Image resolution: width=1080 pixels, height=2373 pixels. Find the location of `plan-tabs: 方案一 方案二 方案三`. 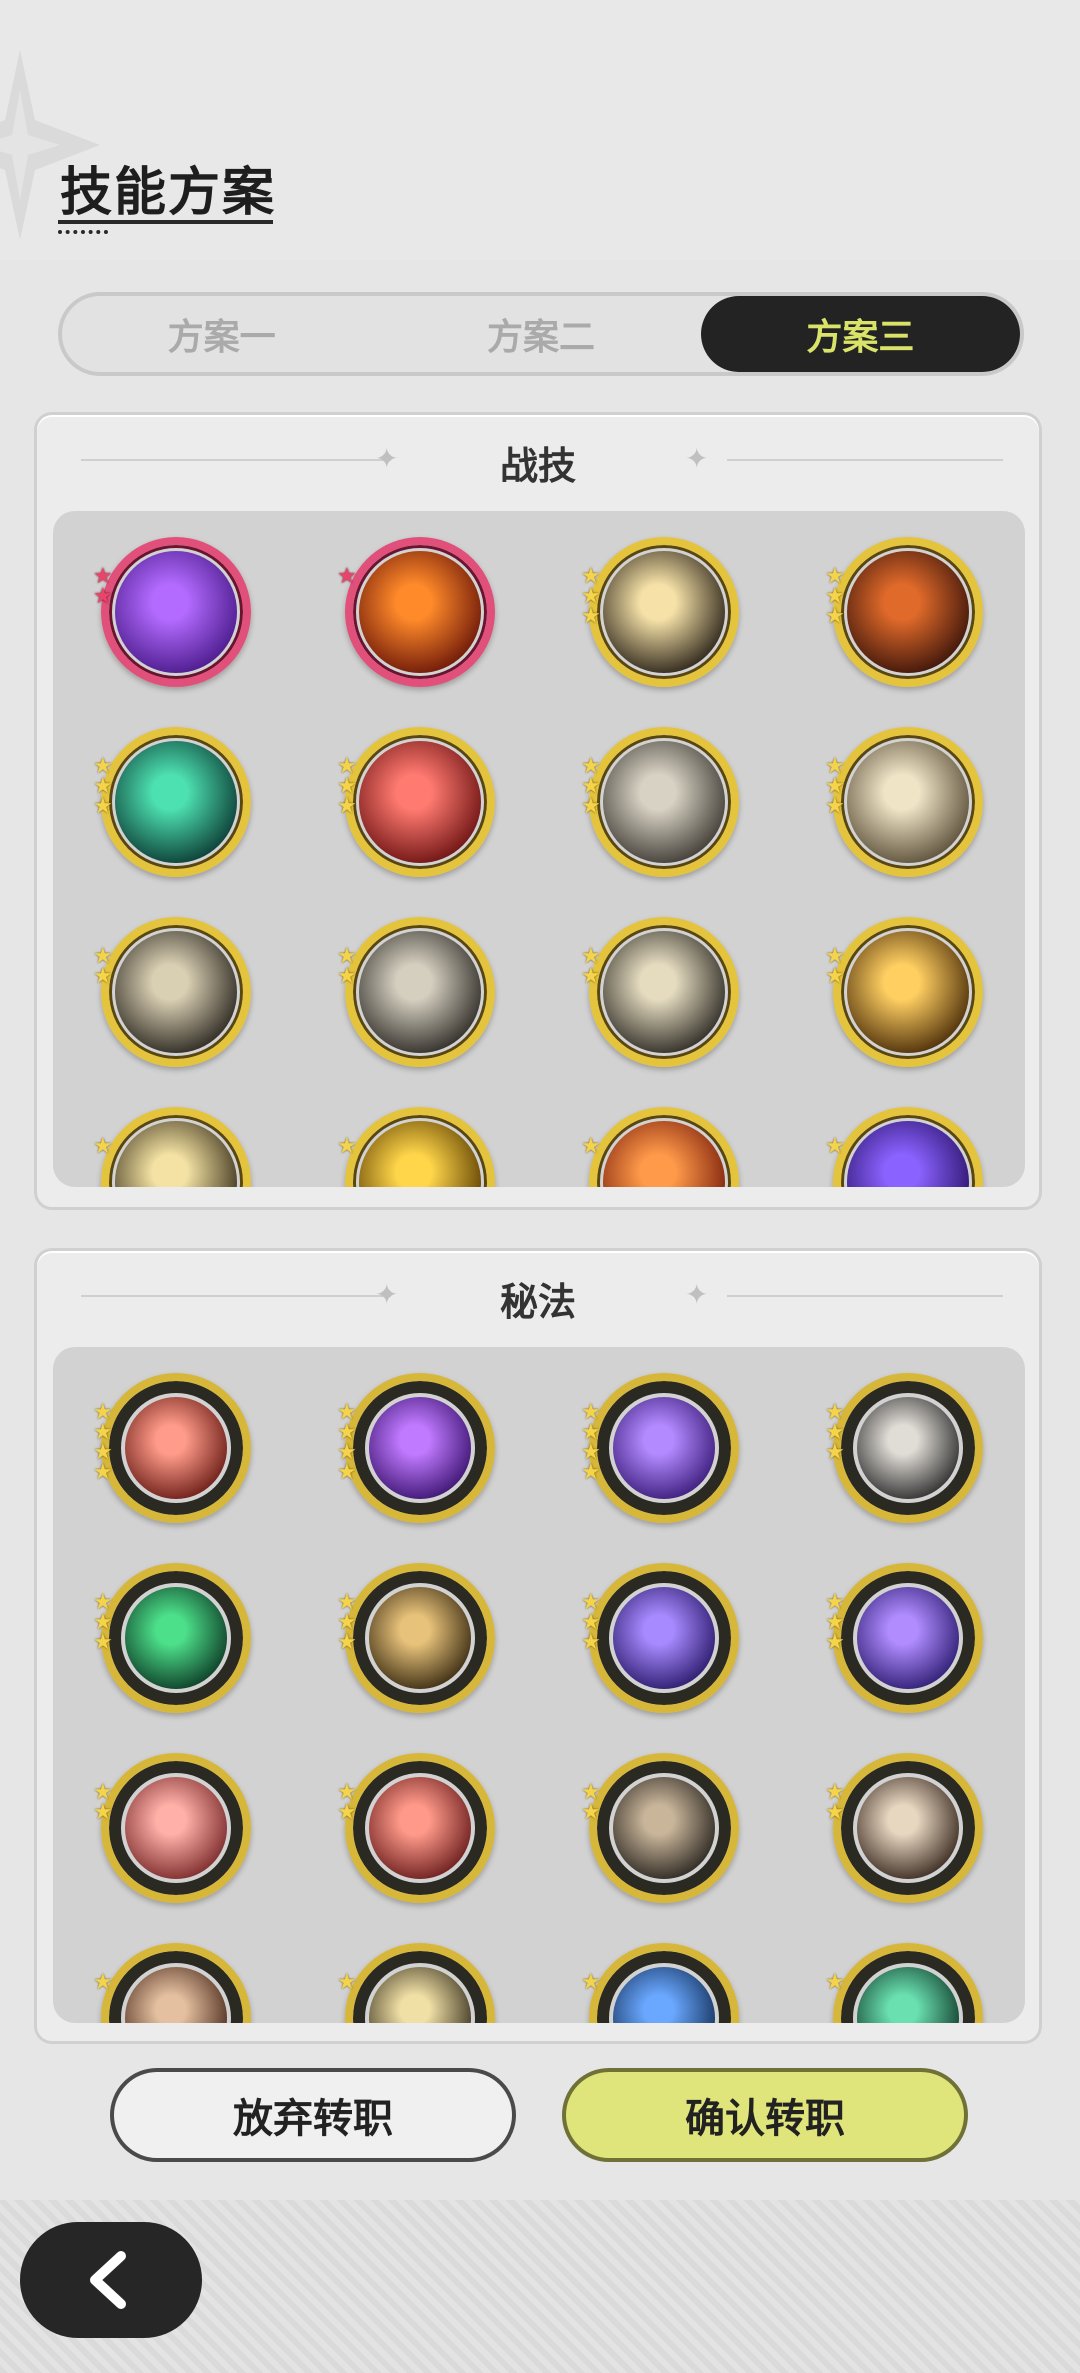

plan-tabs: 方案一 方案二 方案三 is located at coordinates (541, 334).